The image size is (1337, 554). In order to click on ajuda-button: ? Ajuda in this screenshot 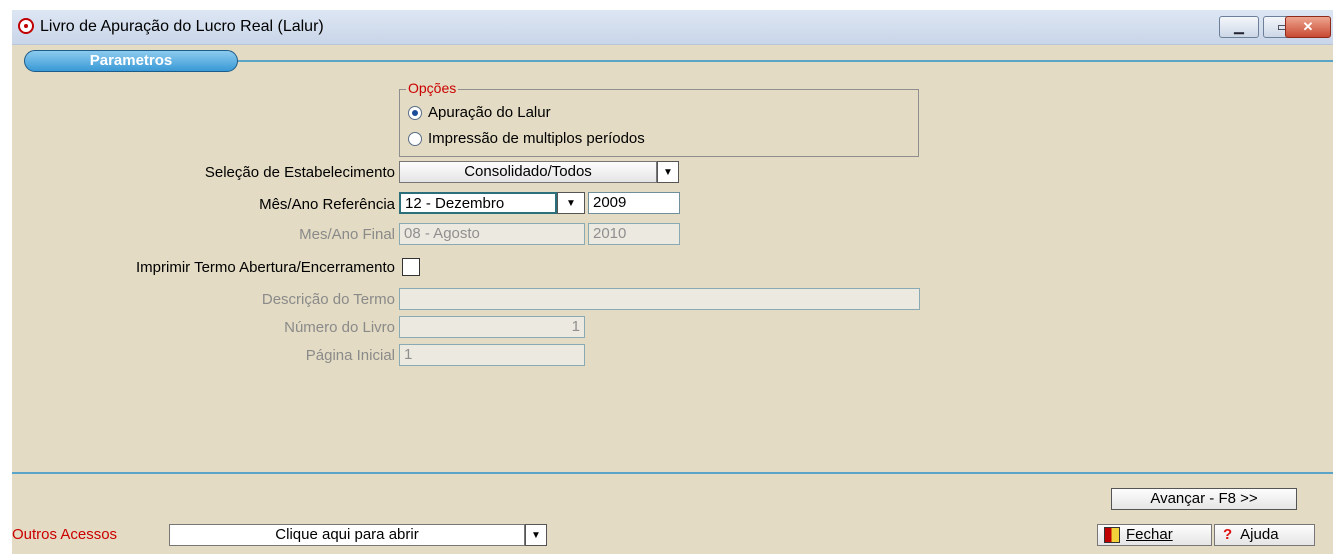, I will do `click(1264, 535)`.